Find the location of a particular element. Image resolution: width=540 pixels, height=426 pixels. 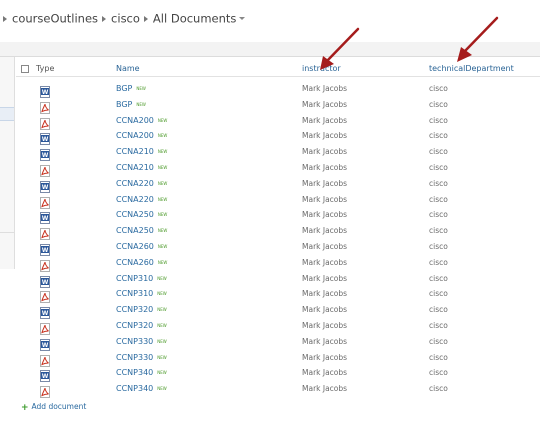

table-row: W CCNA220 NEW Mark Jacobs cisco is located at coordinates (270, 185).